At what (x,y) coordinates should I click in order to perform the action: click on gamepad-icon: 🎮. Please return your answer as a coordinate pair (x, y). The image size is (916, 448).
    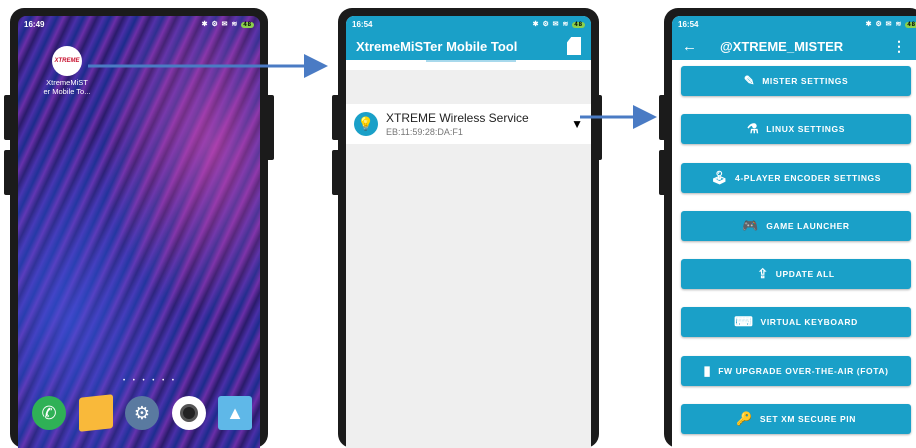
    Looking at the image, I should click on (751, 225).